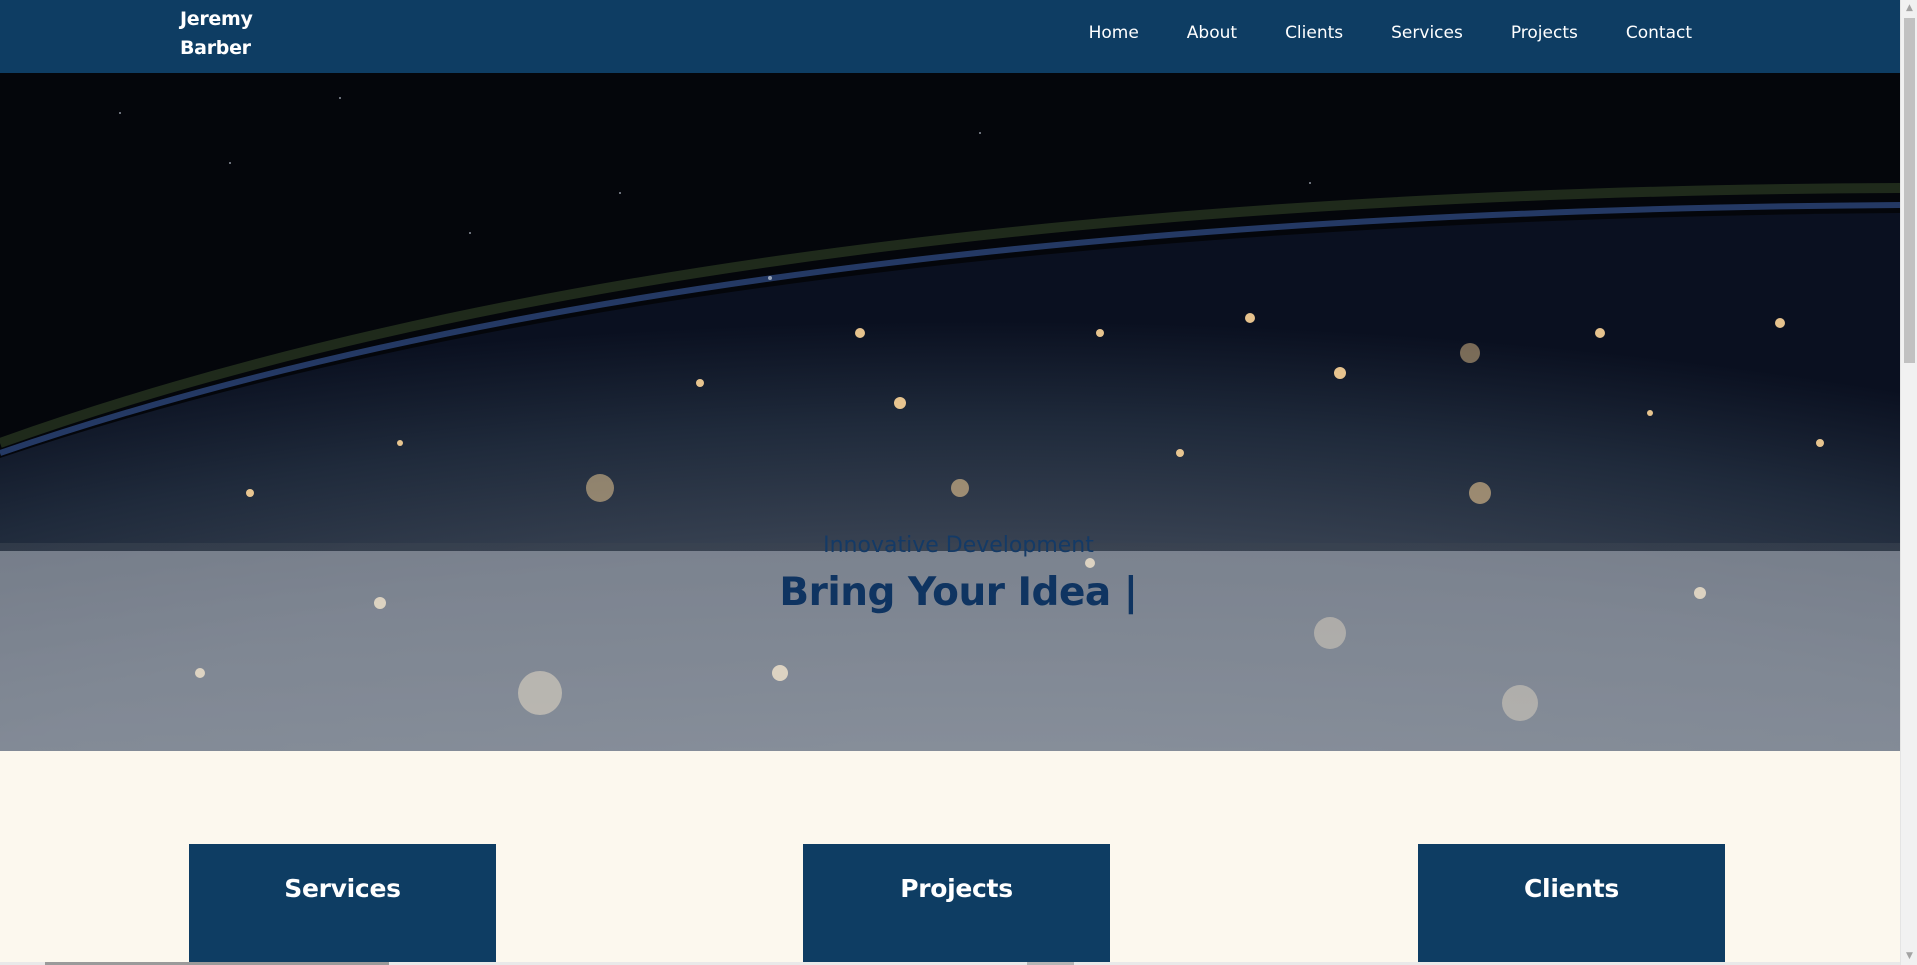 The width and height of the screenshot is (1917, 965). Describe the element at coordinates (1571, 904) in the screenshot. I see `clients-card: Clients` at that location.